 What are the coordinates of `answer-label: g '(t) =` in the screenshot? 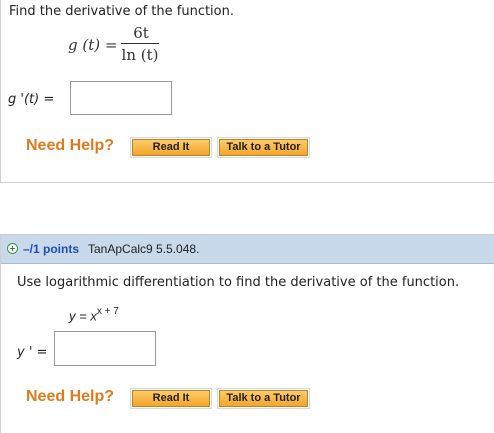 It's located at (31, 99).